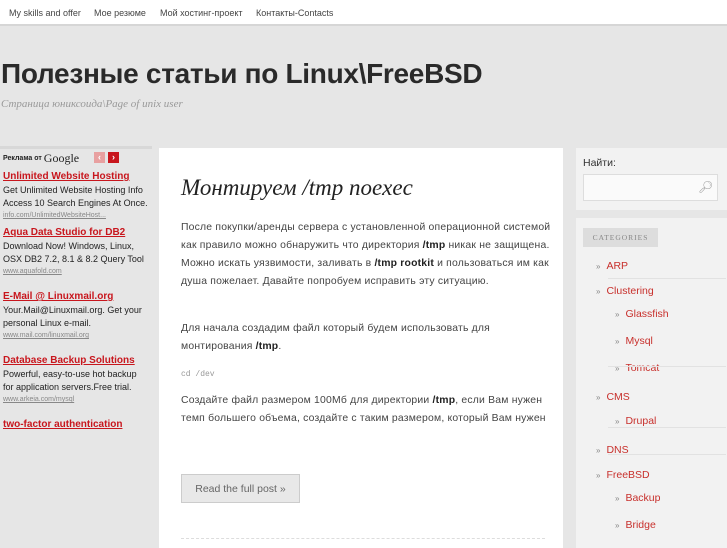  What do you see at coordinates (627, 475) in the screenshot?
I see `category-label: FreeBSD` at bounding box center [627, 475].